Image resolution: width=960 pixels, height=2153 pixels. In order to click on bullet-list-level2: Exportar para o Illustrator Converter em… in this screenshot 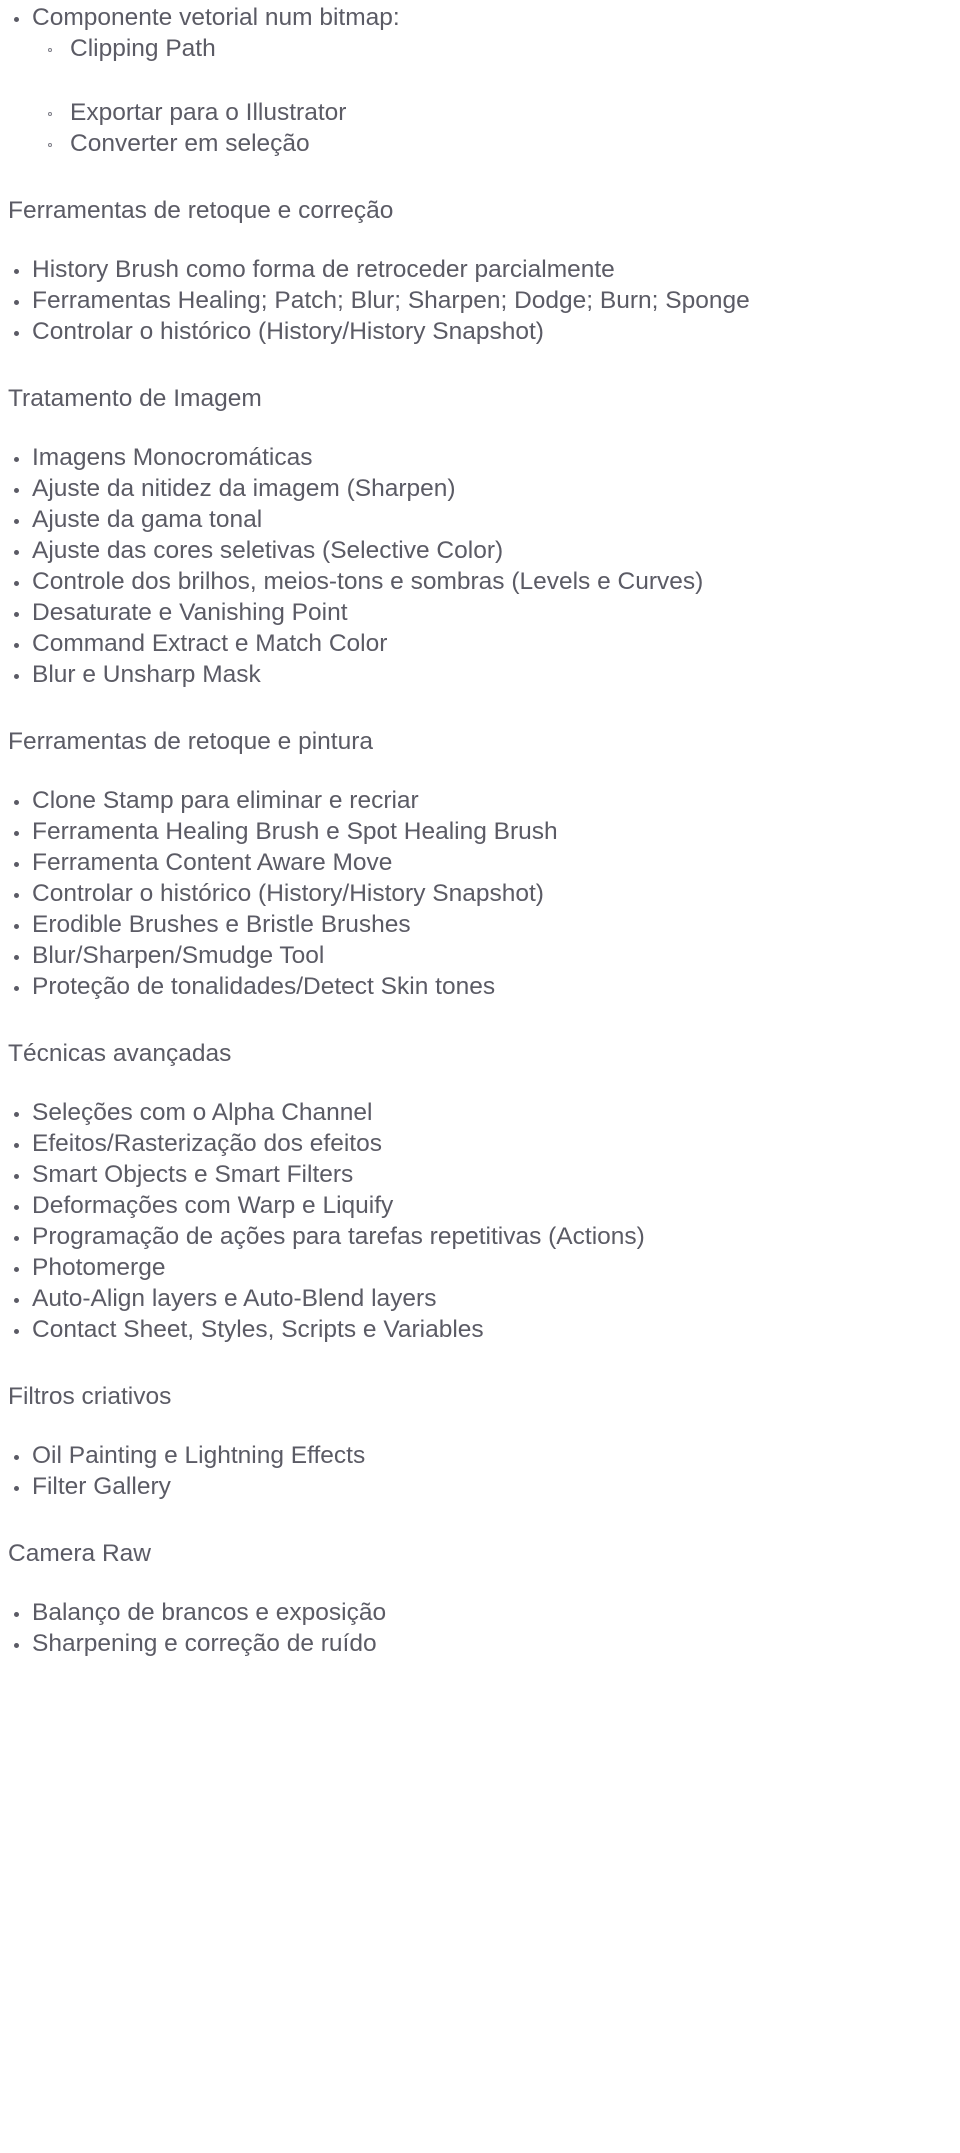, I will do `click(482, 128)`.